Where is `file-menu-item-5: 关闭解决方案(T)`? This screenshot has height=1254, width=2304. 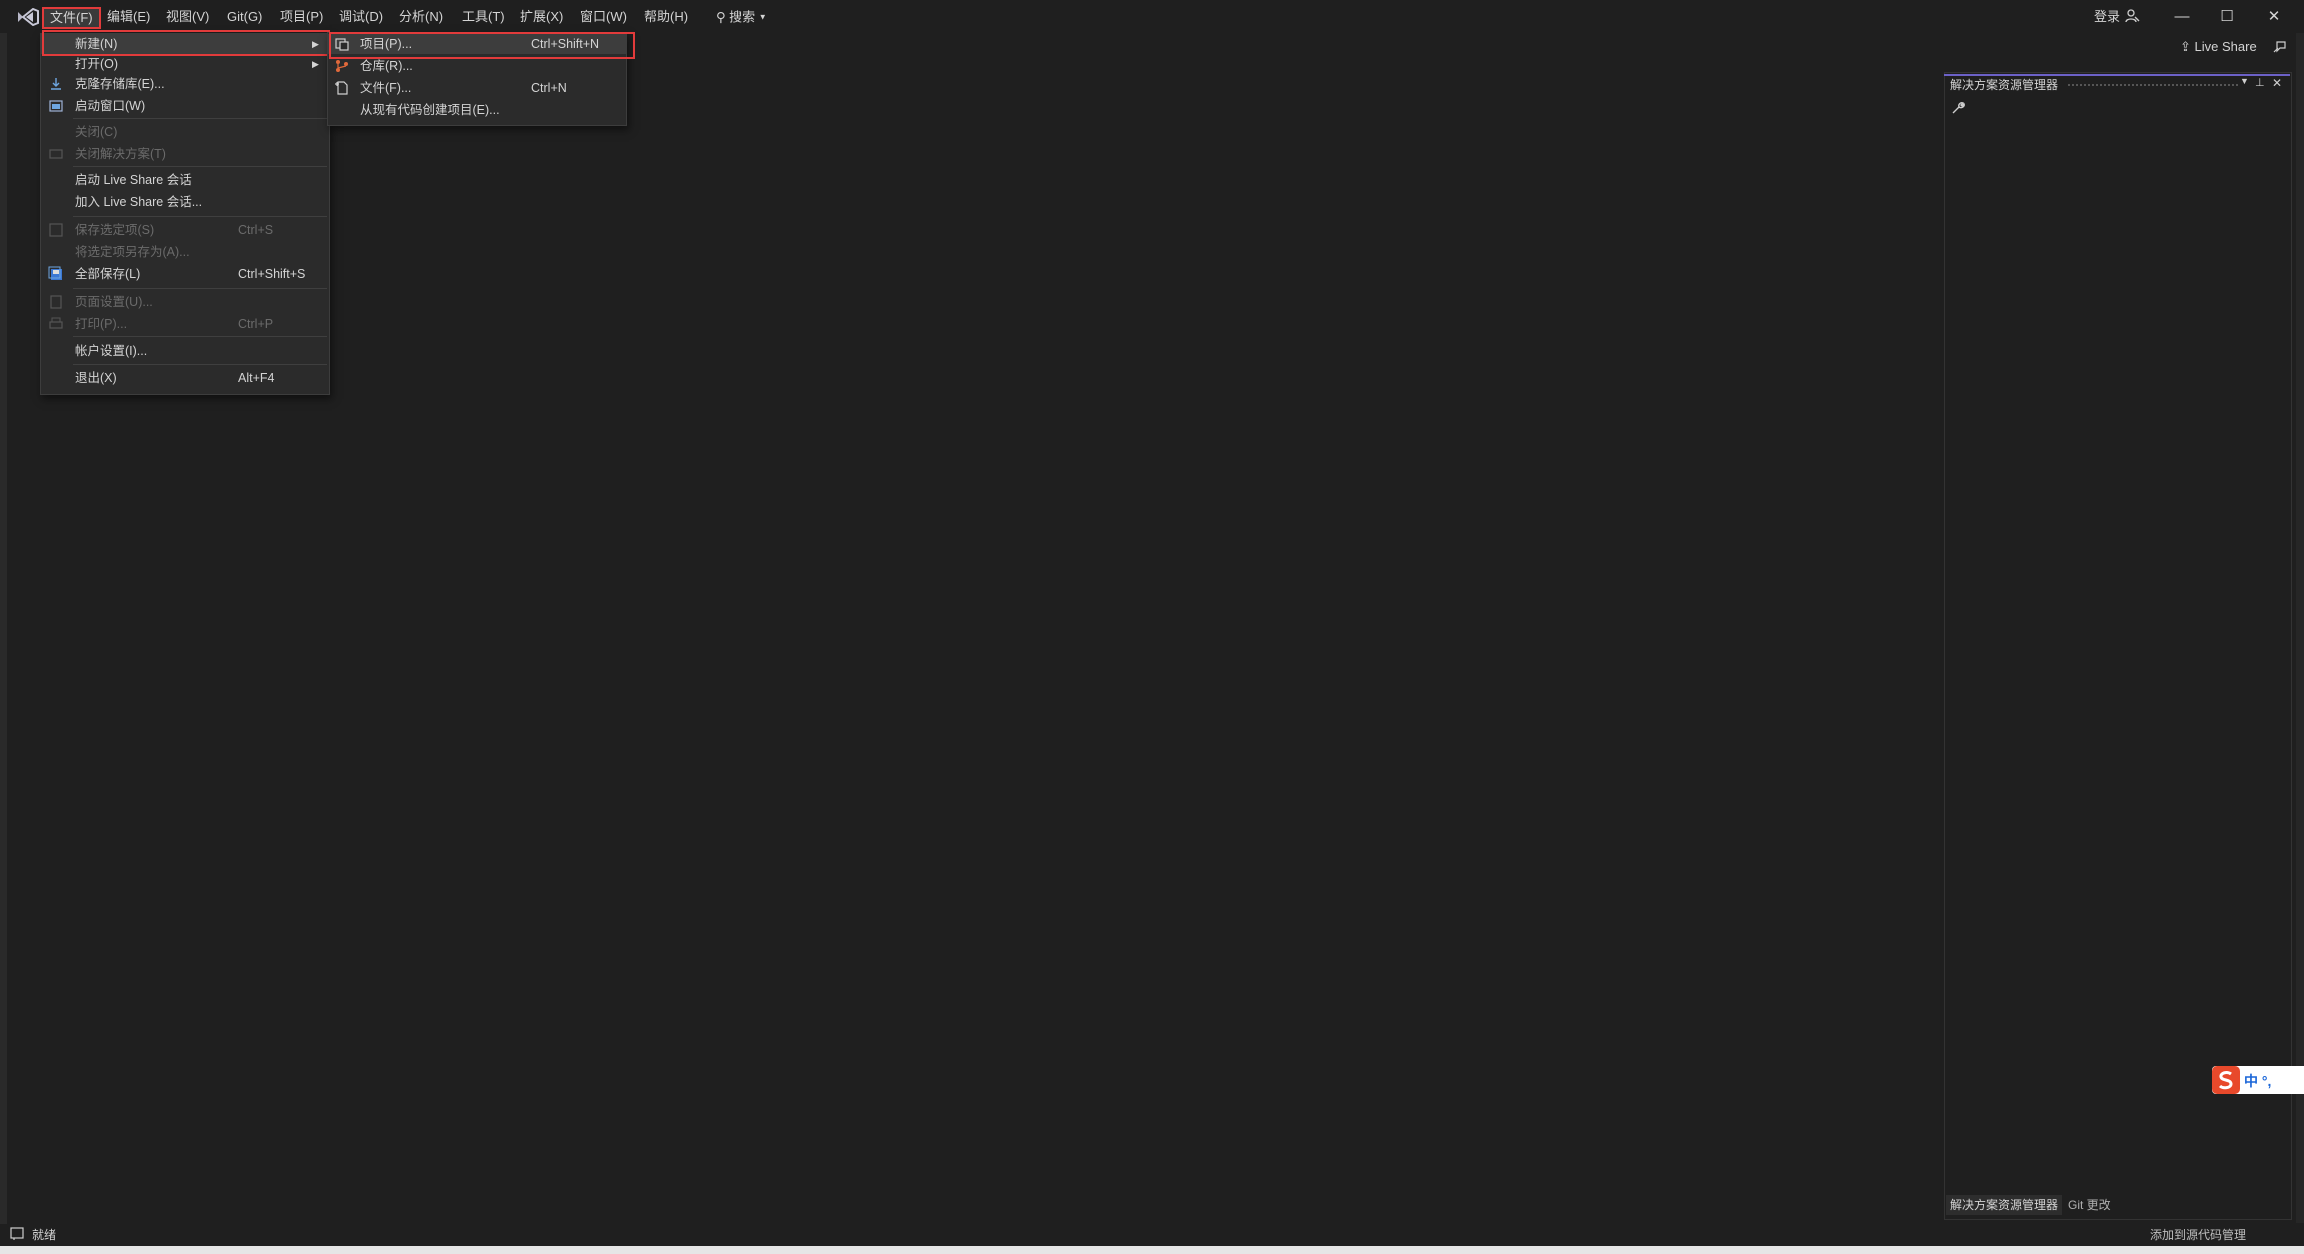 file-menu-item-5: 关闭解决方案(T) is located at coordinates (185, 154).